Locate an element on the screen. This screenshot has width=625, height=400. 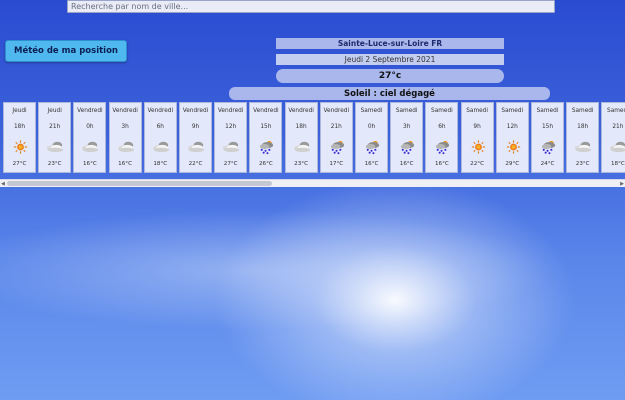
forecast-card: Vendredi 21h 17°C is located at coordinates (336, 137).